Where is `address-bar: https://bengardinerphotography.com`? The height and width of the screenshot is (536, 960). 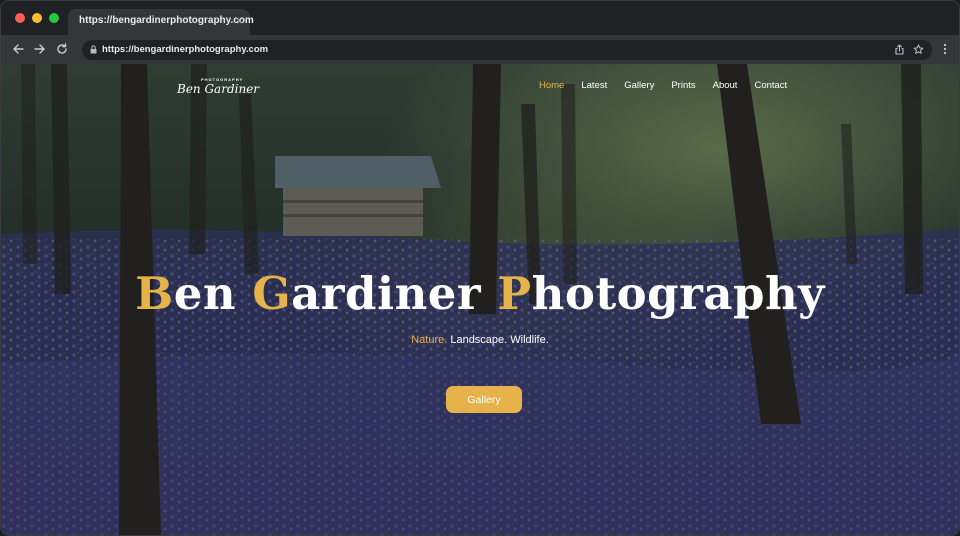
address-bar: https://bengardinerphotography.com is located at coordinates (507, 50).